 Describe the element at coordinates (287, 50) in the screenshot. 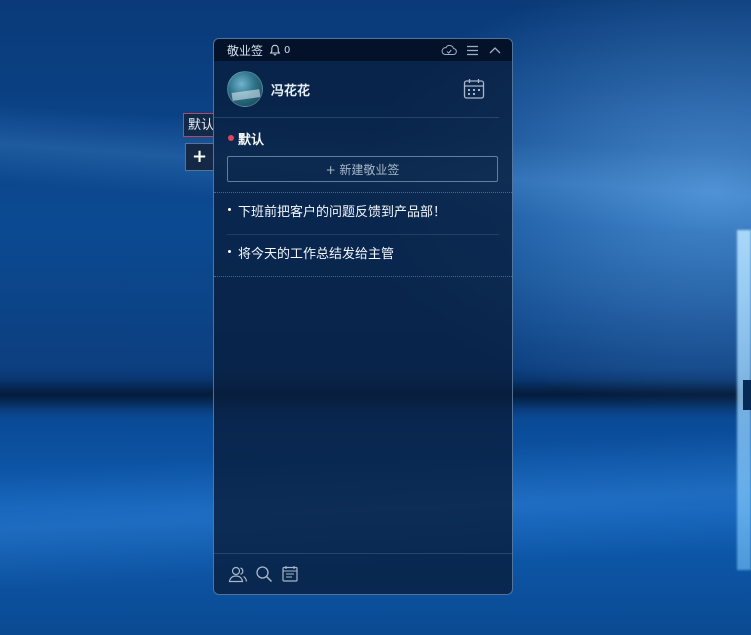

I see `notification-count: 0` at that location.